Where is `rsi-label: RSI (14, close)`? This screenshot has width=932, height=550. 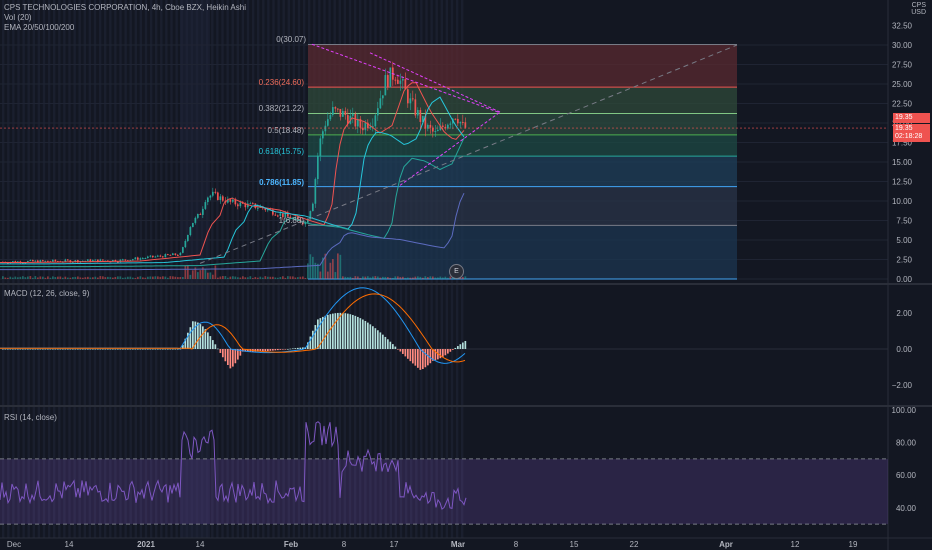 rsi-label: RSI (14, close) is located at coordinates (30, 417).